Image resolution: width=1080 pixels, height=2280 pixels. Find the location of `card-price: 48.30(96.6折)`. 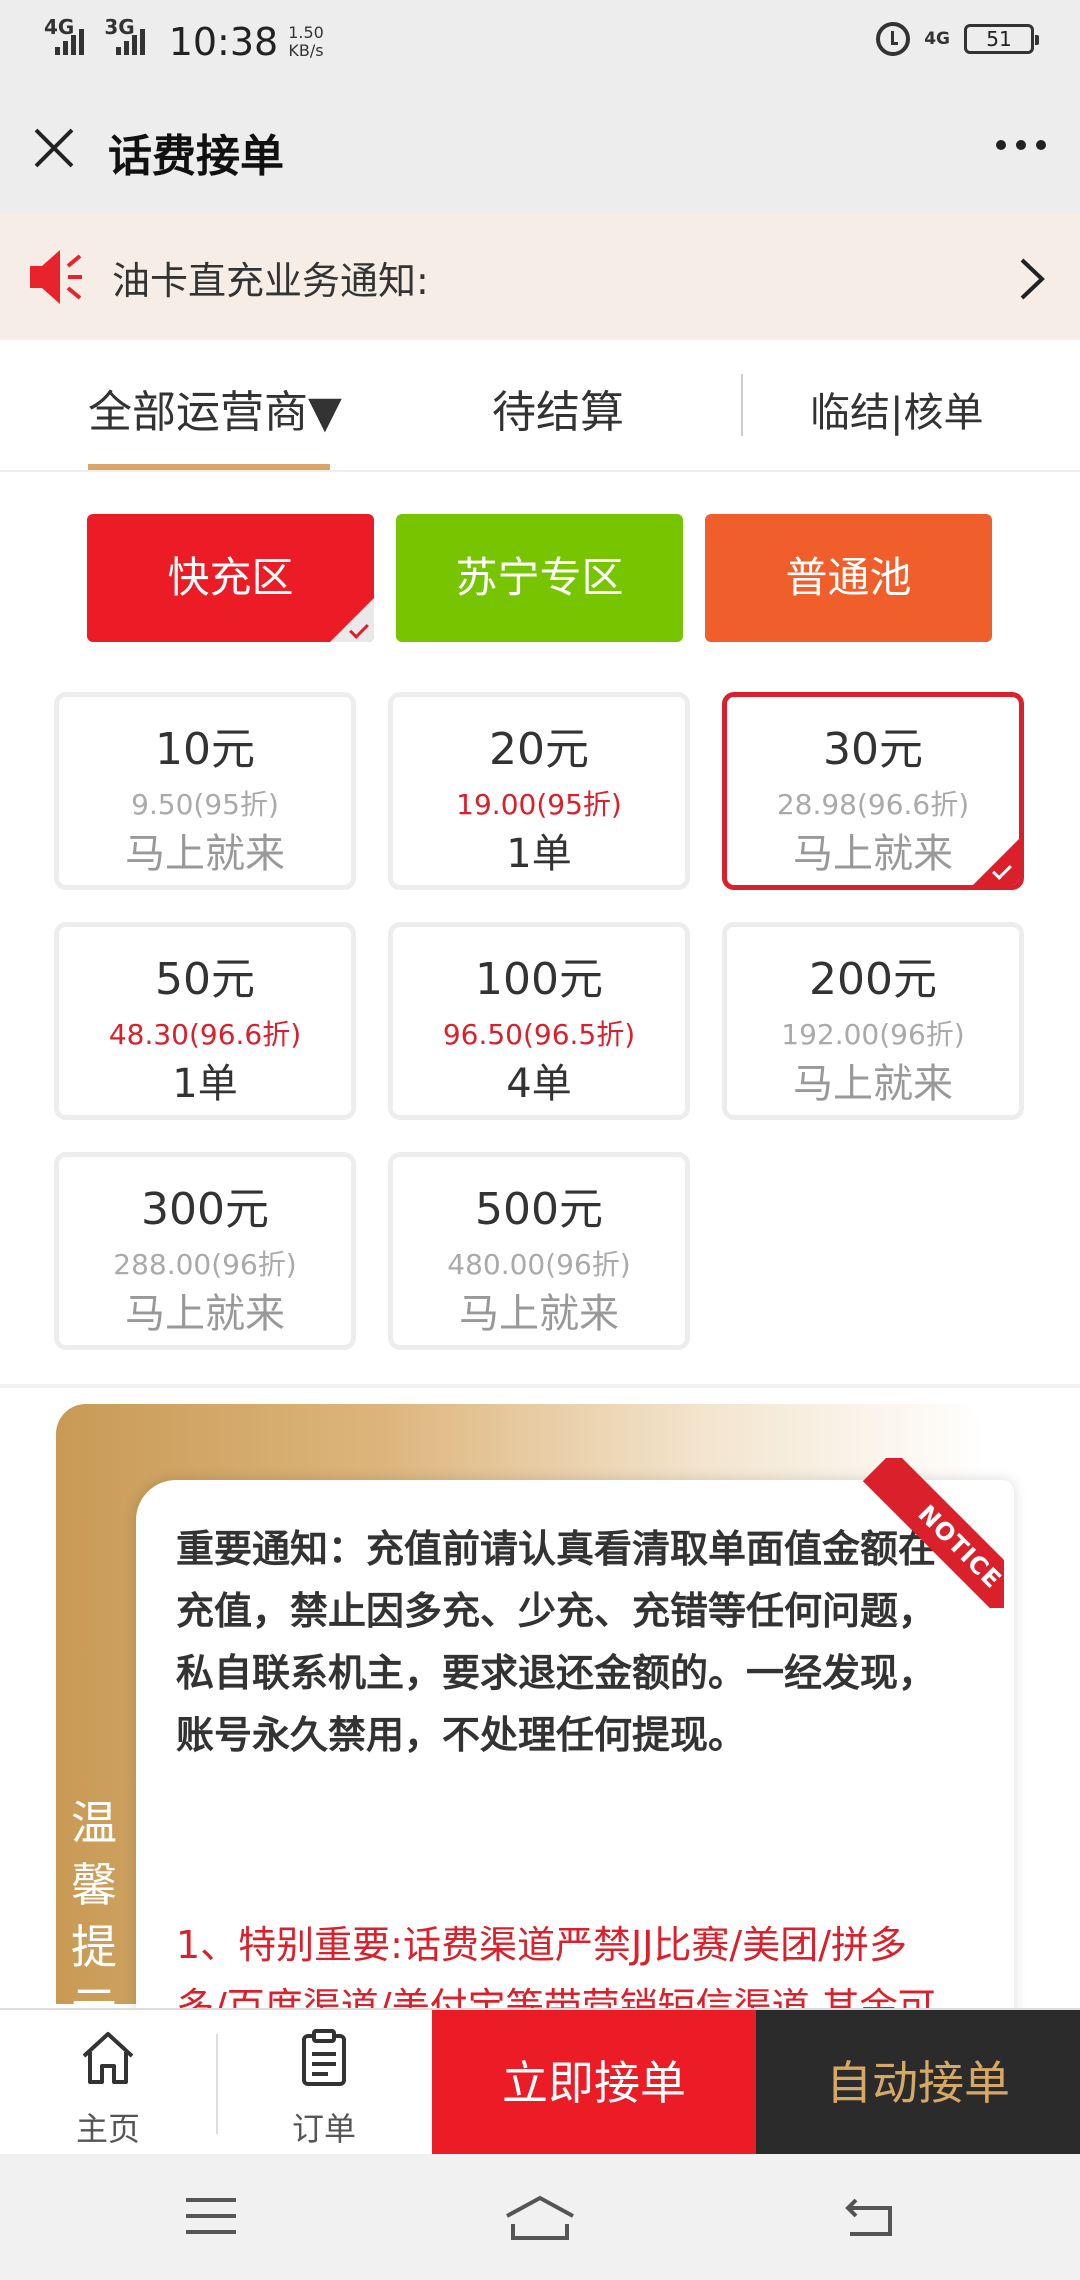

card-price: 48.30(96.6折) is located at coordinates (205, 1034).